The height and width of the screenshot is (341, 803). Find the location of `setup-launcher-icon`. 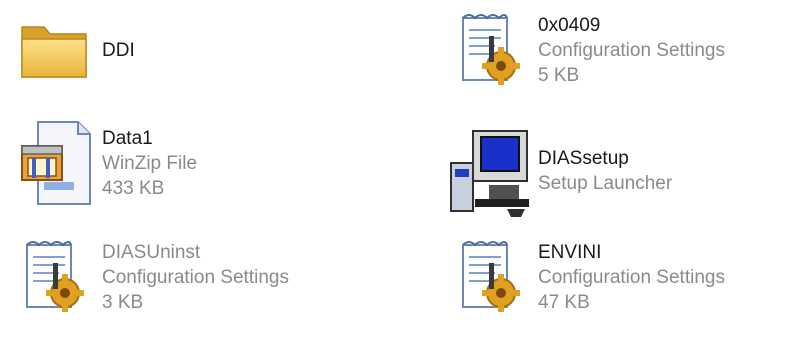

setup-launcher-icon is located at coordinates (490, 171).